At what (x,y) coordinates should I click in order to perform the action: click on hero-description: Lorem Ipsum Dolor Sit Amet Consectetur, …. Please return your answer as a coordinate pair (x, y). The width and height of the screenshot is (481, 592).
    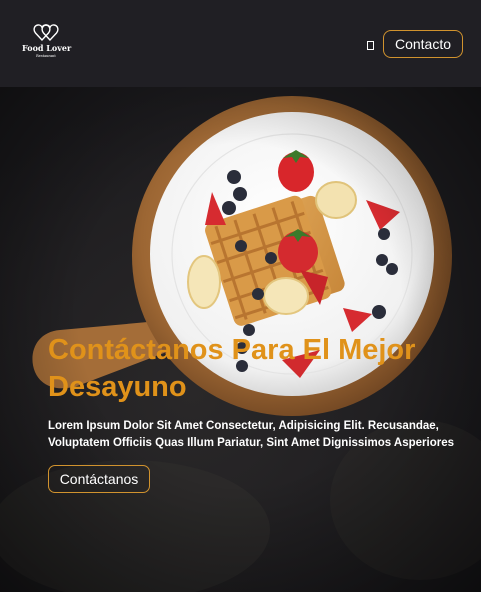
    Looking at the image, I should click on (251, 434).